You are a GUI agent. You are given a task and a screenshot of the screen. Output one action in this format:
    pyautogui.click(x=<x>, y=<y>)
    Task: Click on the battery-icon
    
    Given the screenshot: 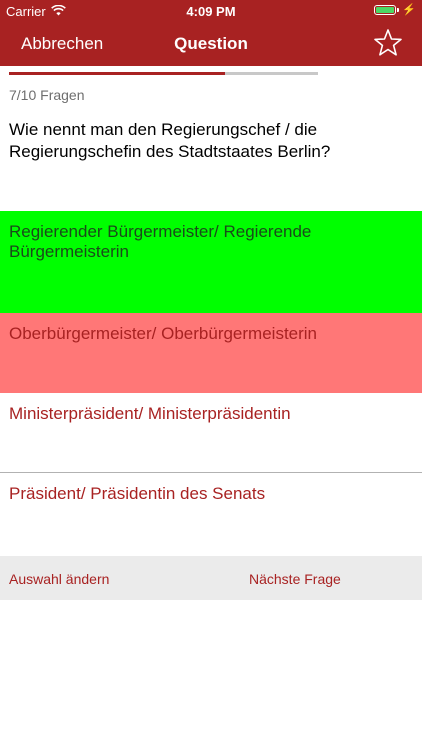 What is the action you would take?
    pyautogui.click(x=385, y=10)
    